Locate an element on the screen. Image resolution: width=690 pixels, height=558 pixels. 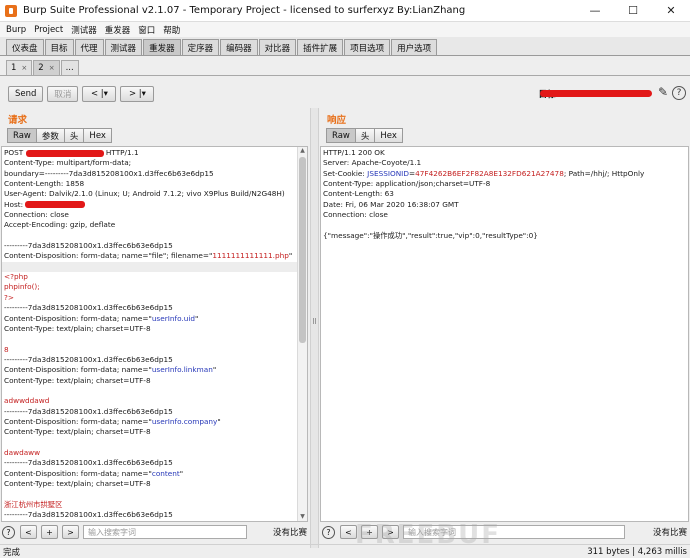
request-tab-headers: 头 is located at coordinates (74, 135).